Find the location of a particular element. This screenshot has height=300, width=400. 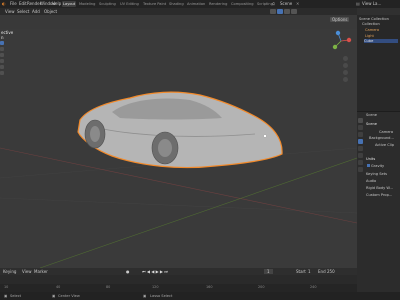

status-select-hint: Select is located at coordinates (16, 295).